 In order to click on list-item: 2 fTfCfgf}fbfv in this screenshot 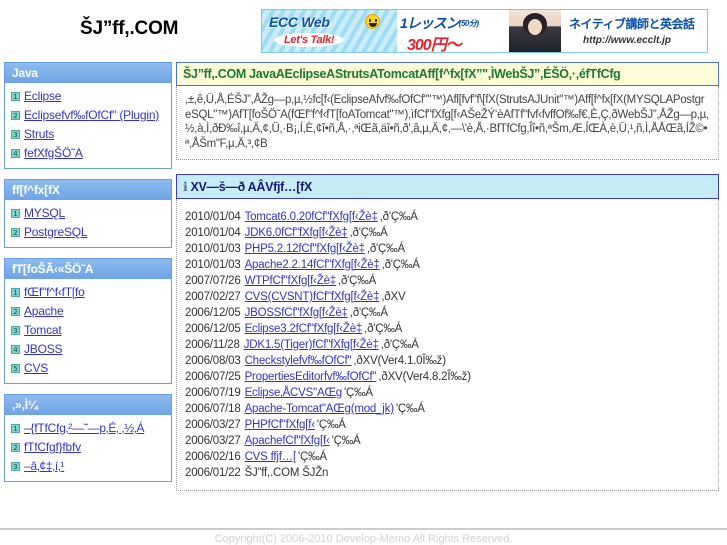, I will do `click(88, 447)`.